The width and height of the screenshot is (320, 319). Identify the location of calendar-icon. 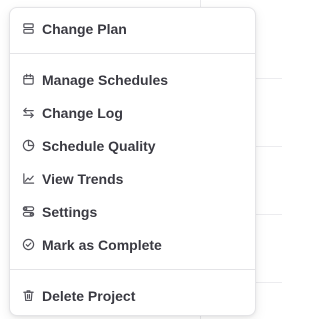
(28, 79).